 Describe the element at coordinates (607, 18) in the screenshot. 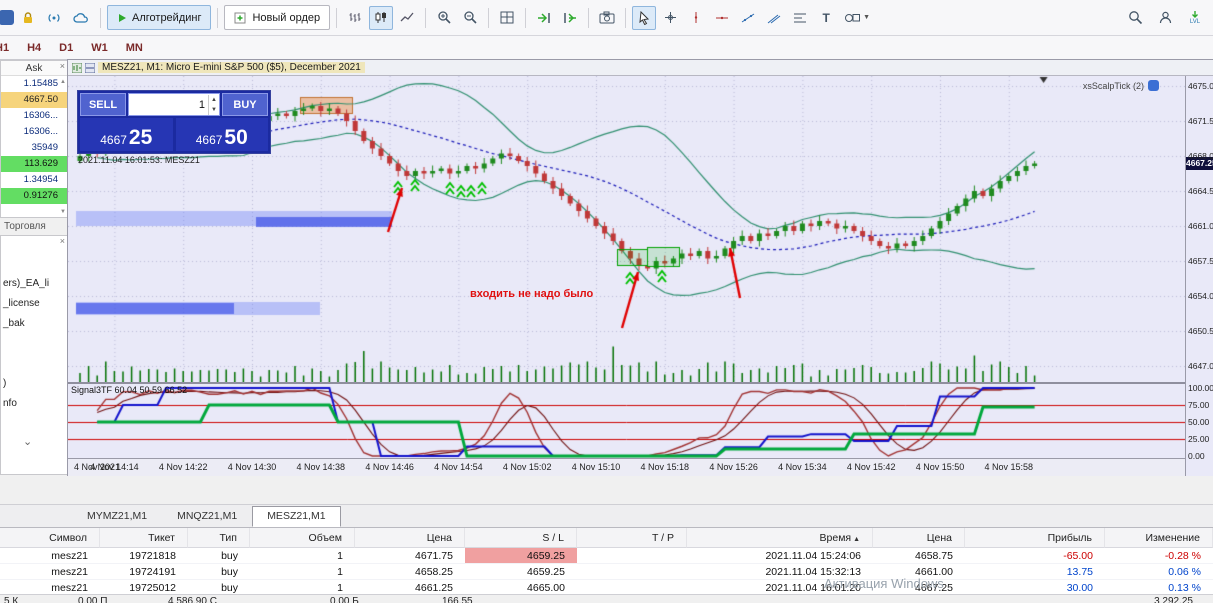

I see `camera-icon` at that location.